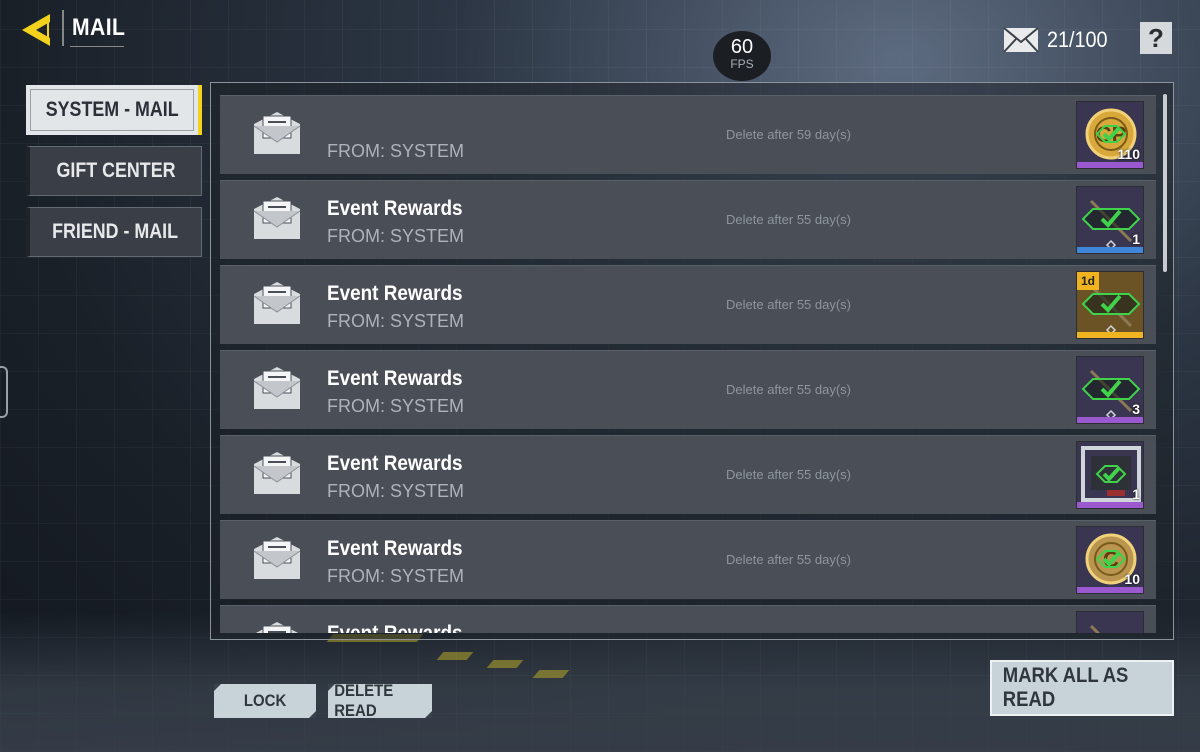 This screenshot has width=1200, height=752. I want to click on scrollbar, so click(1165, 183).